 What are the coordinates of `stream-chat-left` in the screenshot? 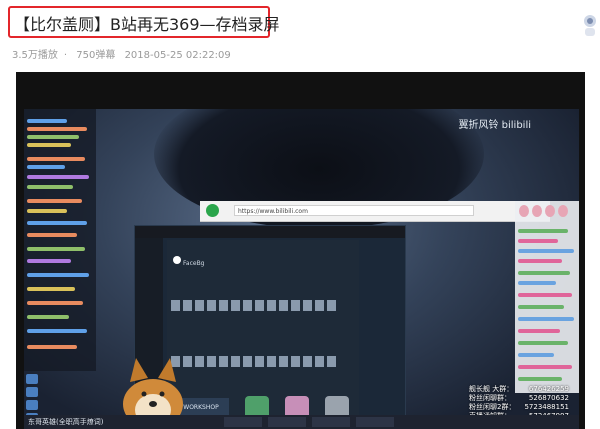 It's located at (60, 240).